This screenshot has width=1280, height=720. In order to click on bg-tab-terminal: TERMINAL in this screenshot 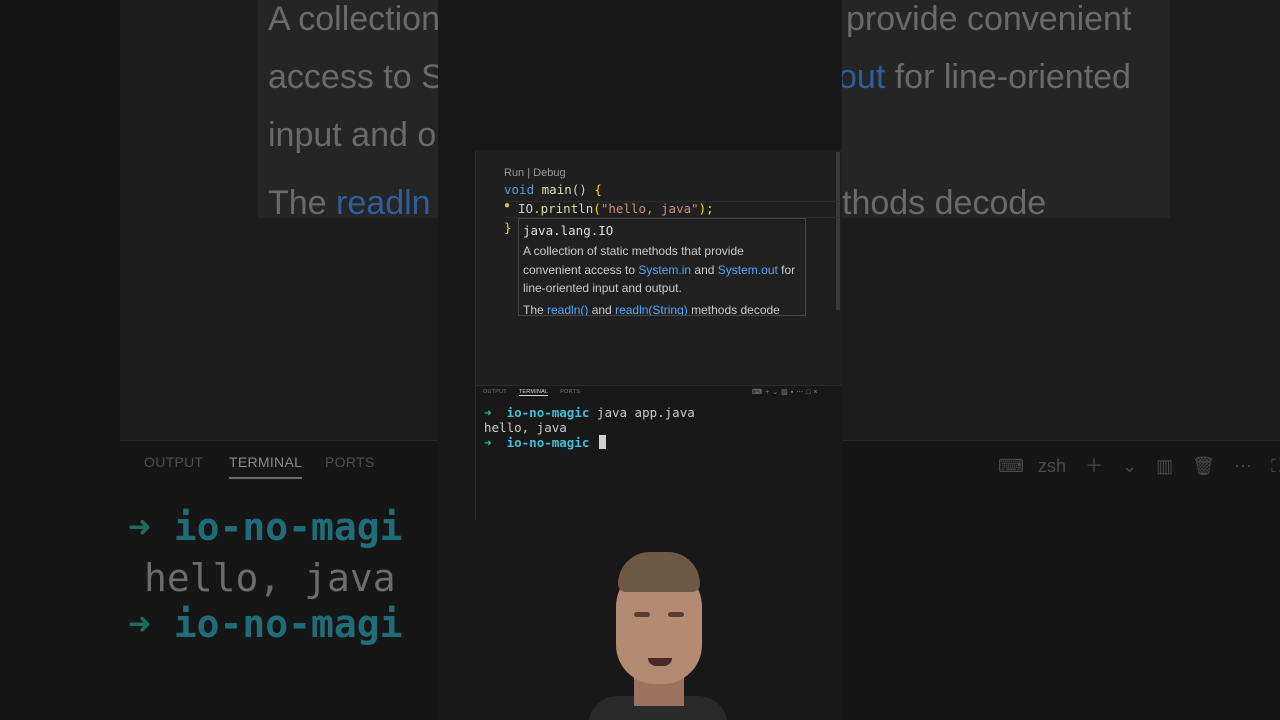, I will do `click(266, 466)`.